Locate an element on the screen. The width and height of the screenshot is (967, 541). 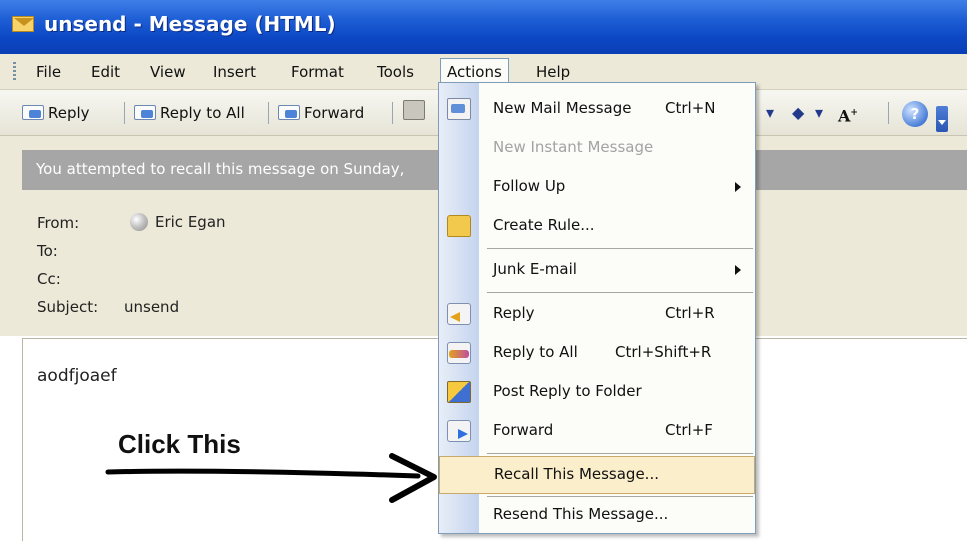
menu-file: File is located at coordinates (48, 72).